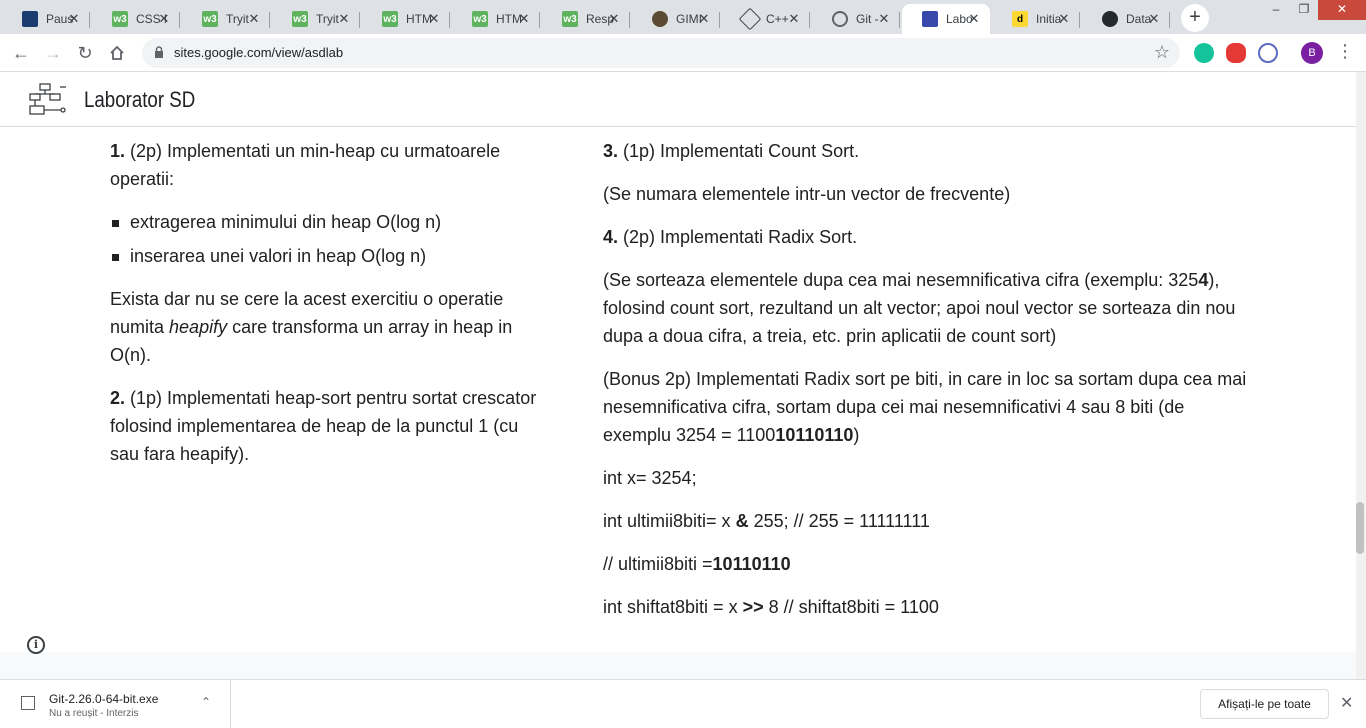 This screenshot has width=1366, height=728. I want to click on adblock-icon, so click(1236, 53).